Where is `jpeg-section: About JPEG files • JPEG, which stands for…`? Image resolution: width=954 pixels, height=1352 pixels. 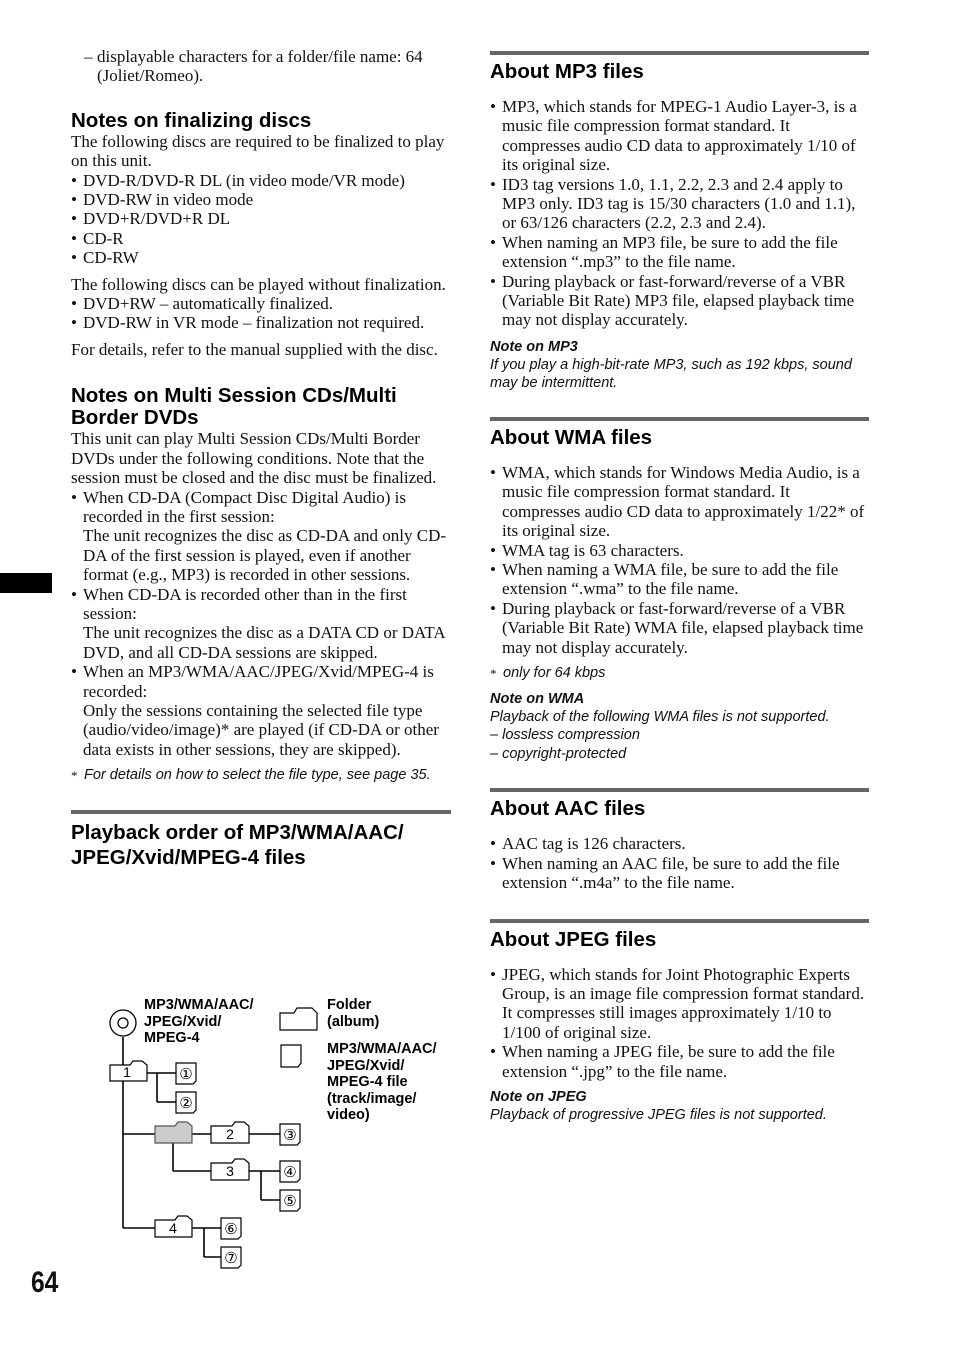
jpeg-section: About JPEG files • JPEG, which stands for… is located at coordinates (679, 1021).